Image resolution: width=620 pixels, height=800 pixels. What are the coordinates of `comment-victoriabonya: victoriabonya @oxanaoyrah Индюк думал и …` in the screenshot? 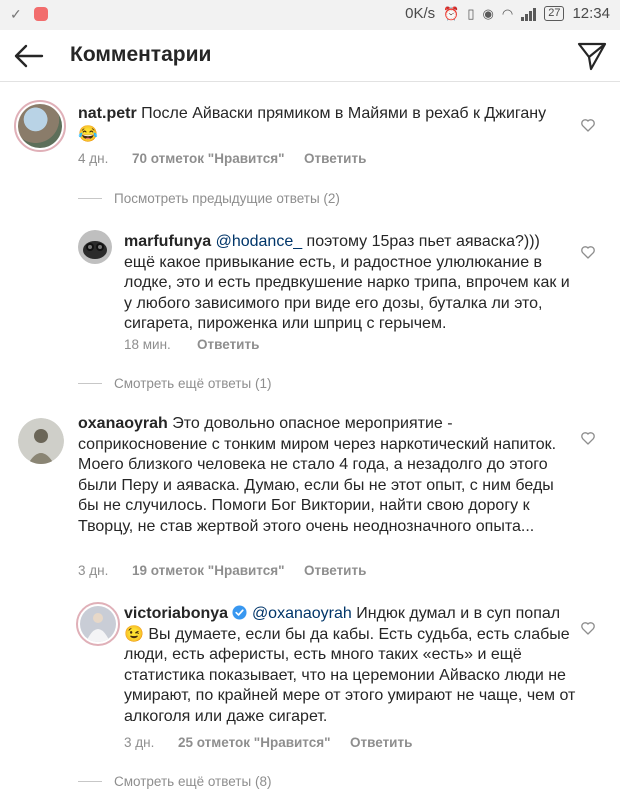 It's located at (350, 665).